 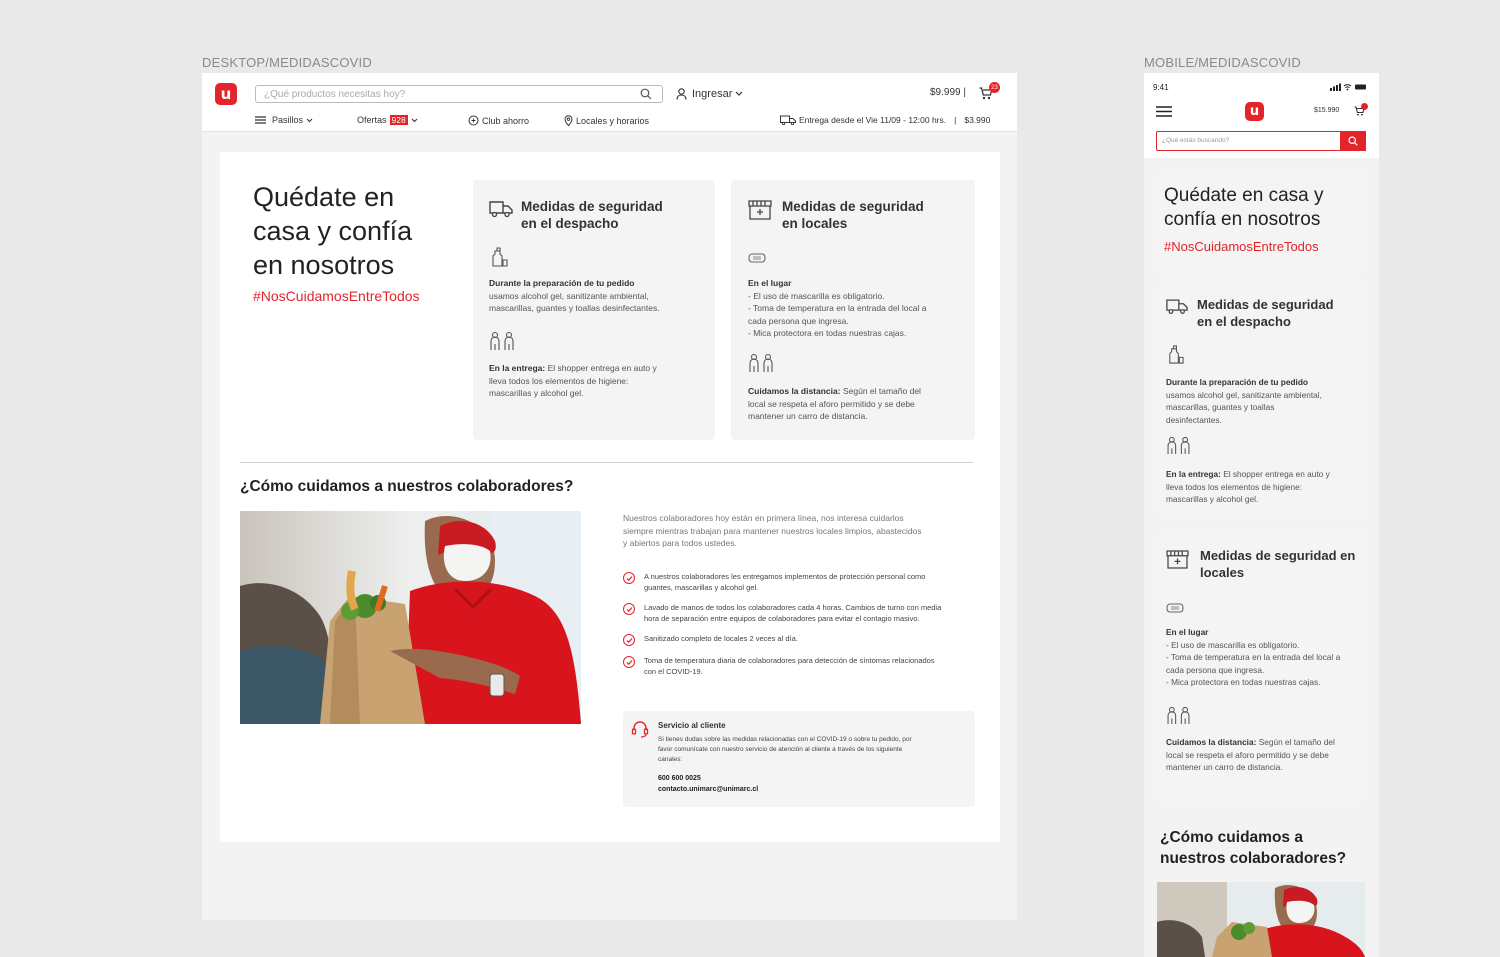 I want to click on login-label: Ingresar, so click(x=712, y=94).